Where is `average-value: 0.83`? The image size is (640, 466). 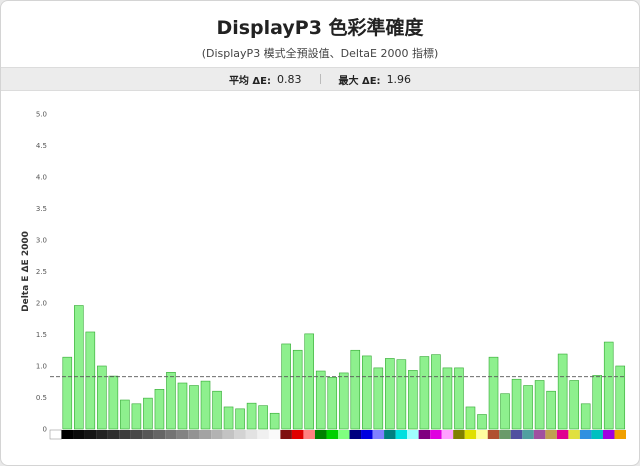
average-value: 0.83 is located at coordinates (289, 79).